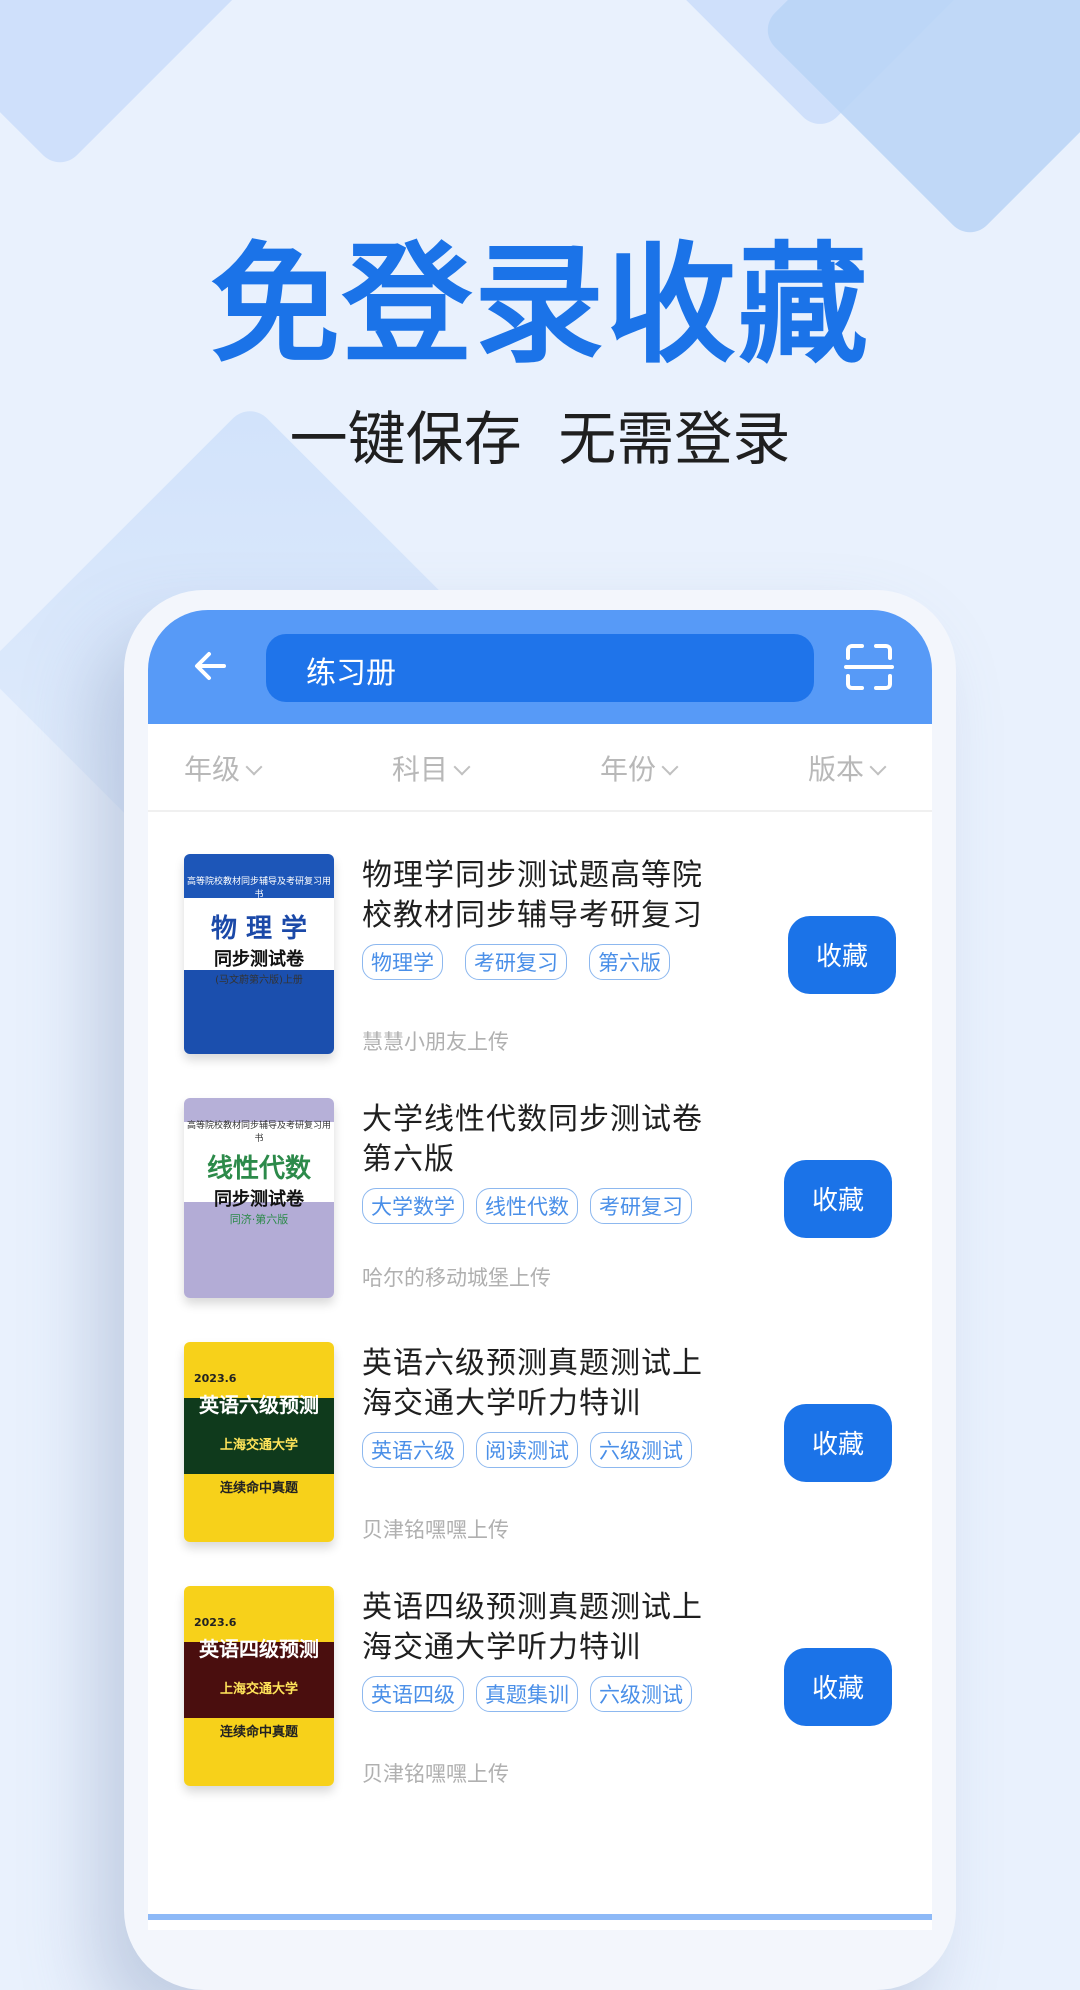  I want to click on book-cover: 2023.6 英语六级预测 上海交通大学 连续命中真题, so click(259, 1442).